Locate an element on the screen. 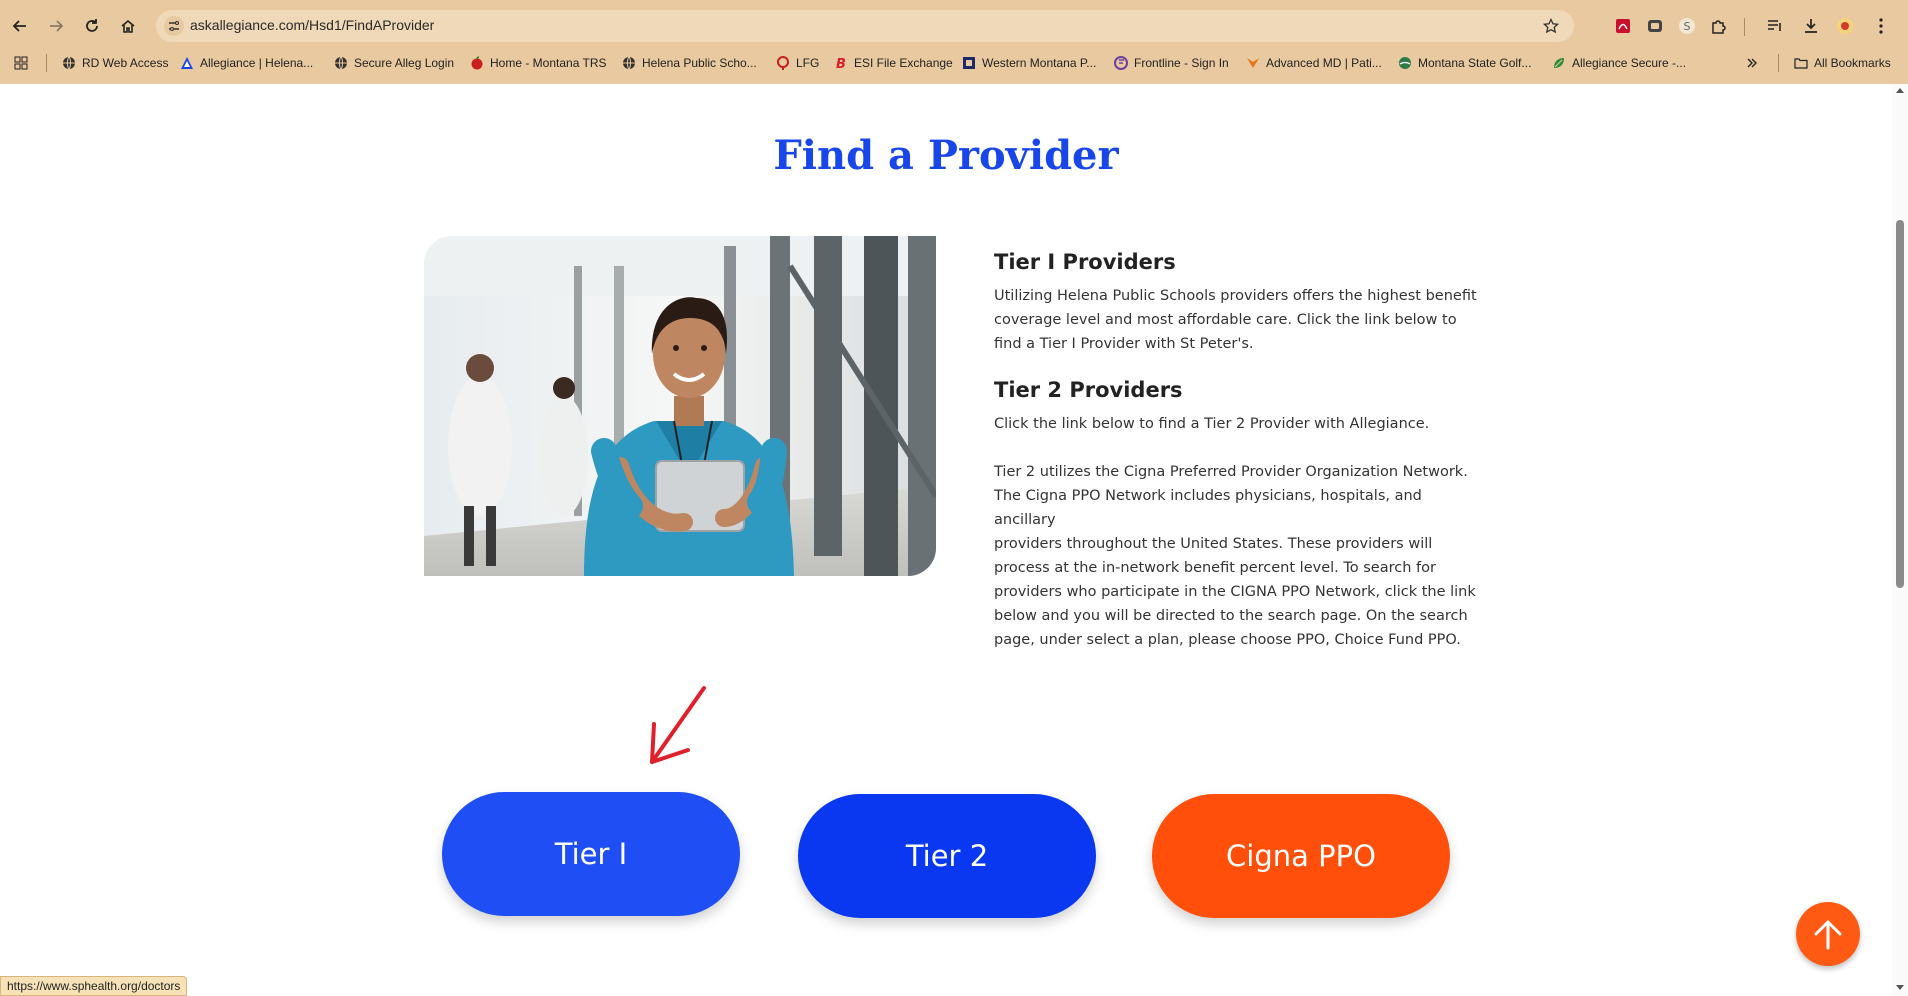 The image size is (1908, 996). scroll-down-arrow-icon is located at coordinates (1900, 988).